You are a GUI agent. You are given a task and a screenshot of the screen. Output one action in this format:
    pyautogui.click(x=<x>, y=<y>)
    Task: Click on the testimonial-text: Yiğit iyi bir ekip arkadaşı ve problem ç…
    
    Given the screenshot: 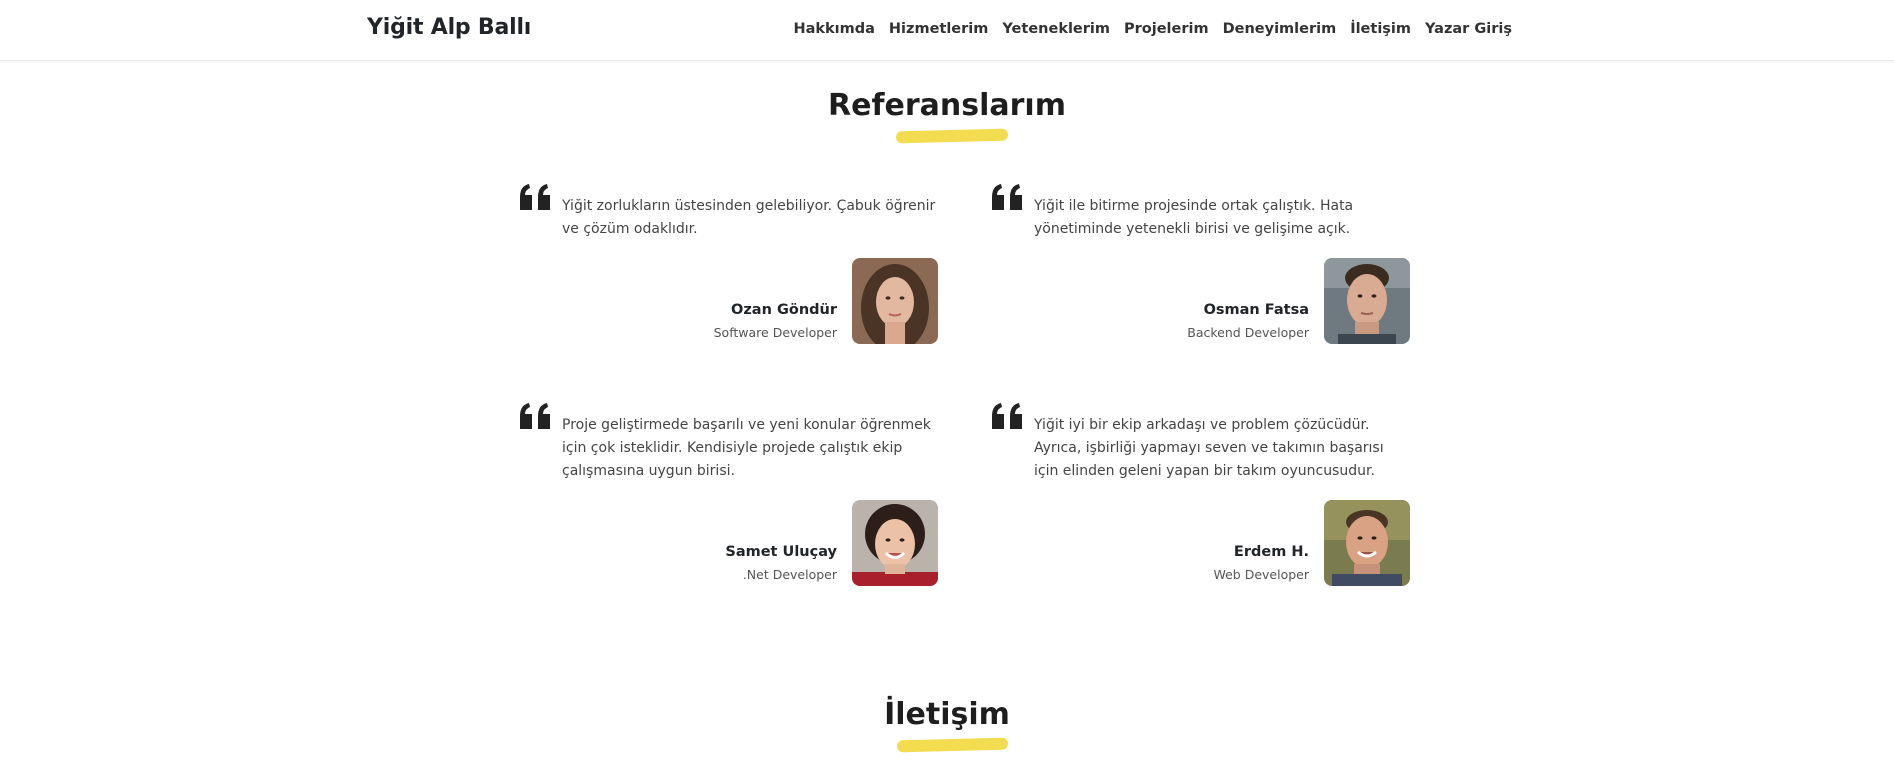 What is the action you would take?
    pyautogui.click(x=1209, y=448)
    